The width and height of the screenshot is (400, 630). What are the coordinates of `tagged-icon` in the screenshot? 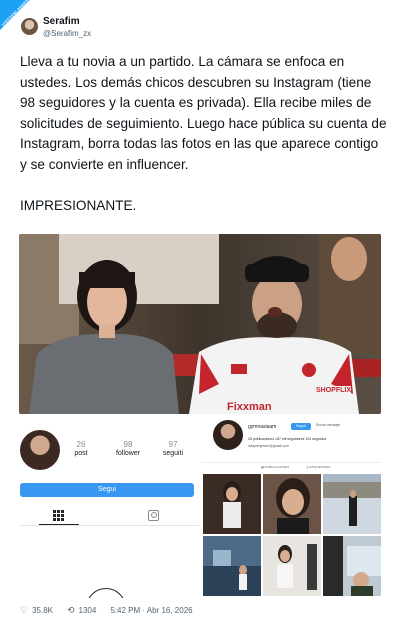 It's located at (153, 515).